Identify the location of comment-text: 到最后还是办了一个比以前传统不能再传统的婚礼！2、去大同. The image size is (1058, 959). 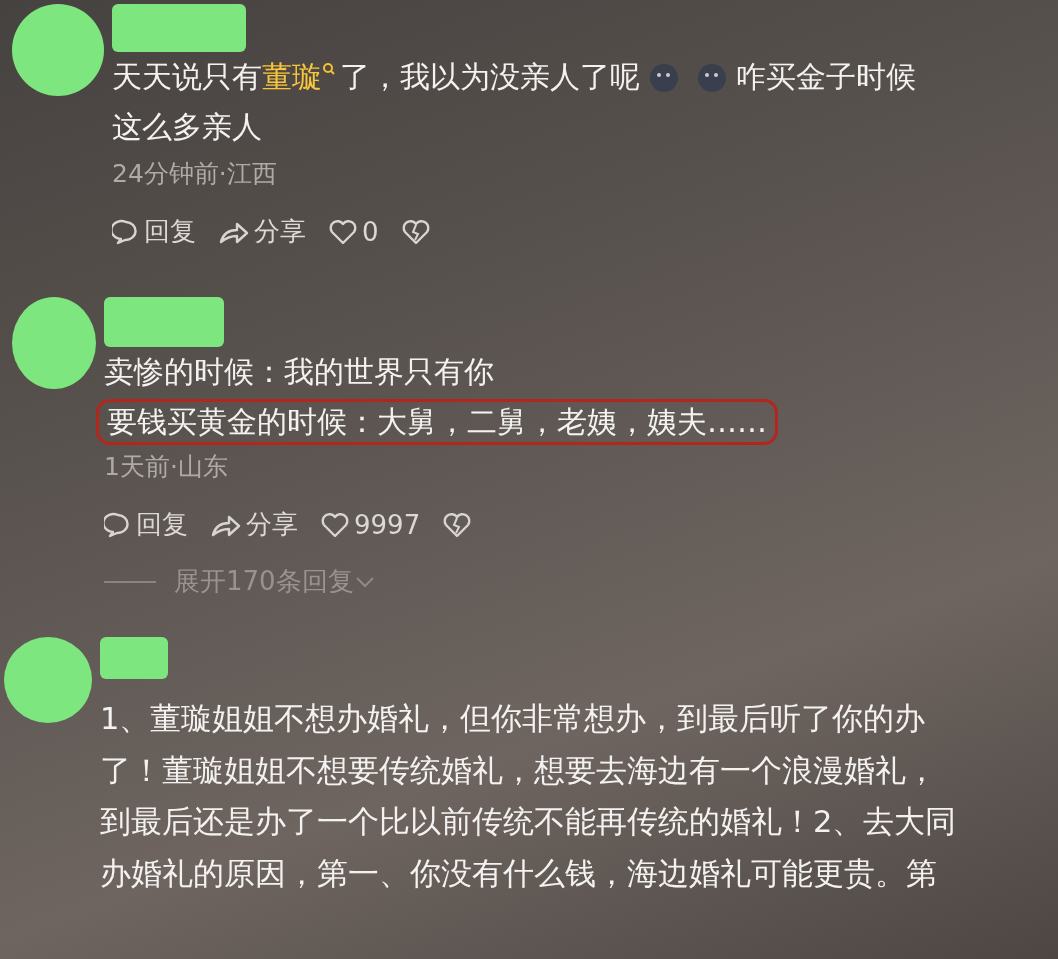
(528, 822).